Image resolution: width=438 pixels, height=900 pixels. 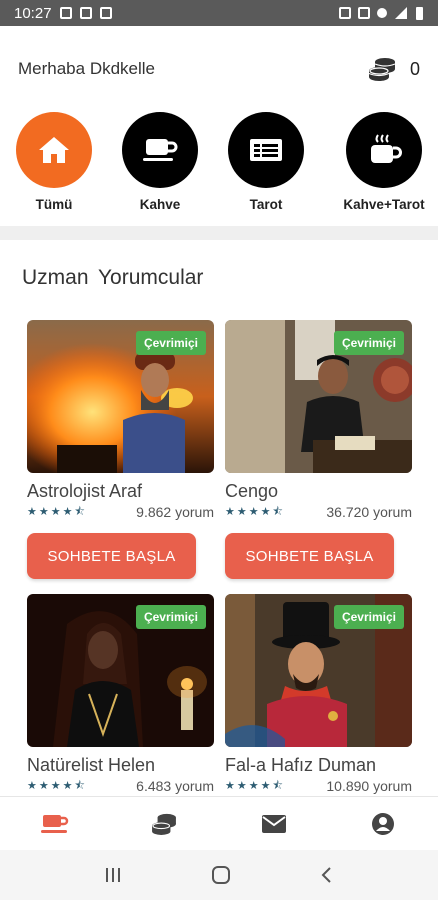 What do you see at coordinates (175, 786) in the screenshot?
I see `review-count: 6.483 yorum` at bounding box center [175, 786].